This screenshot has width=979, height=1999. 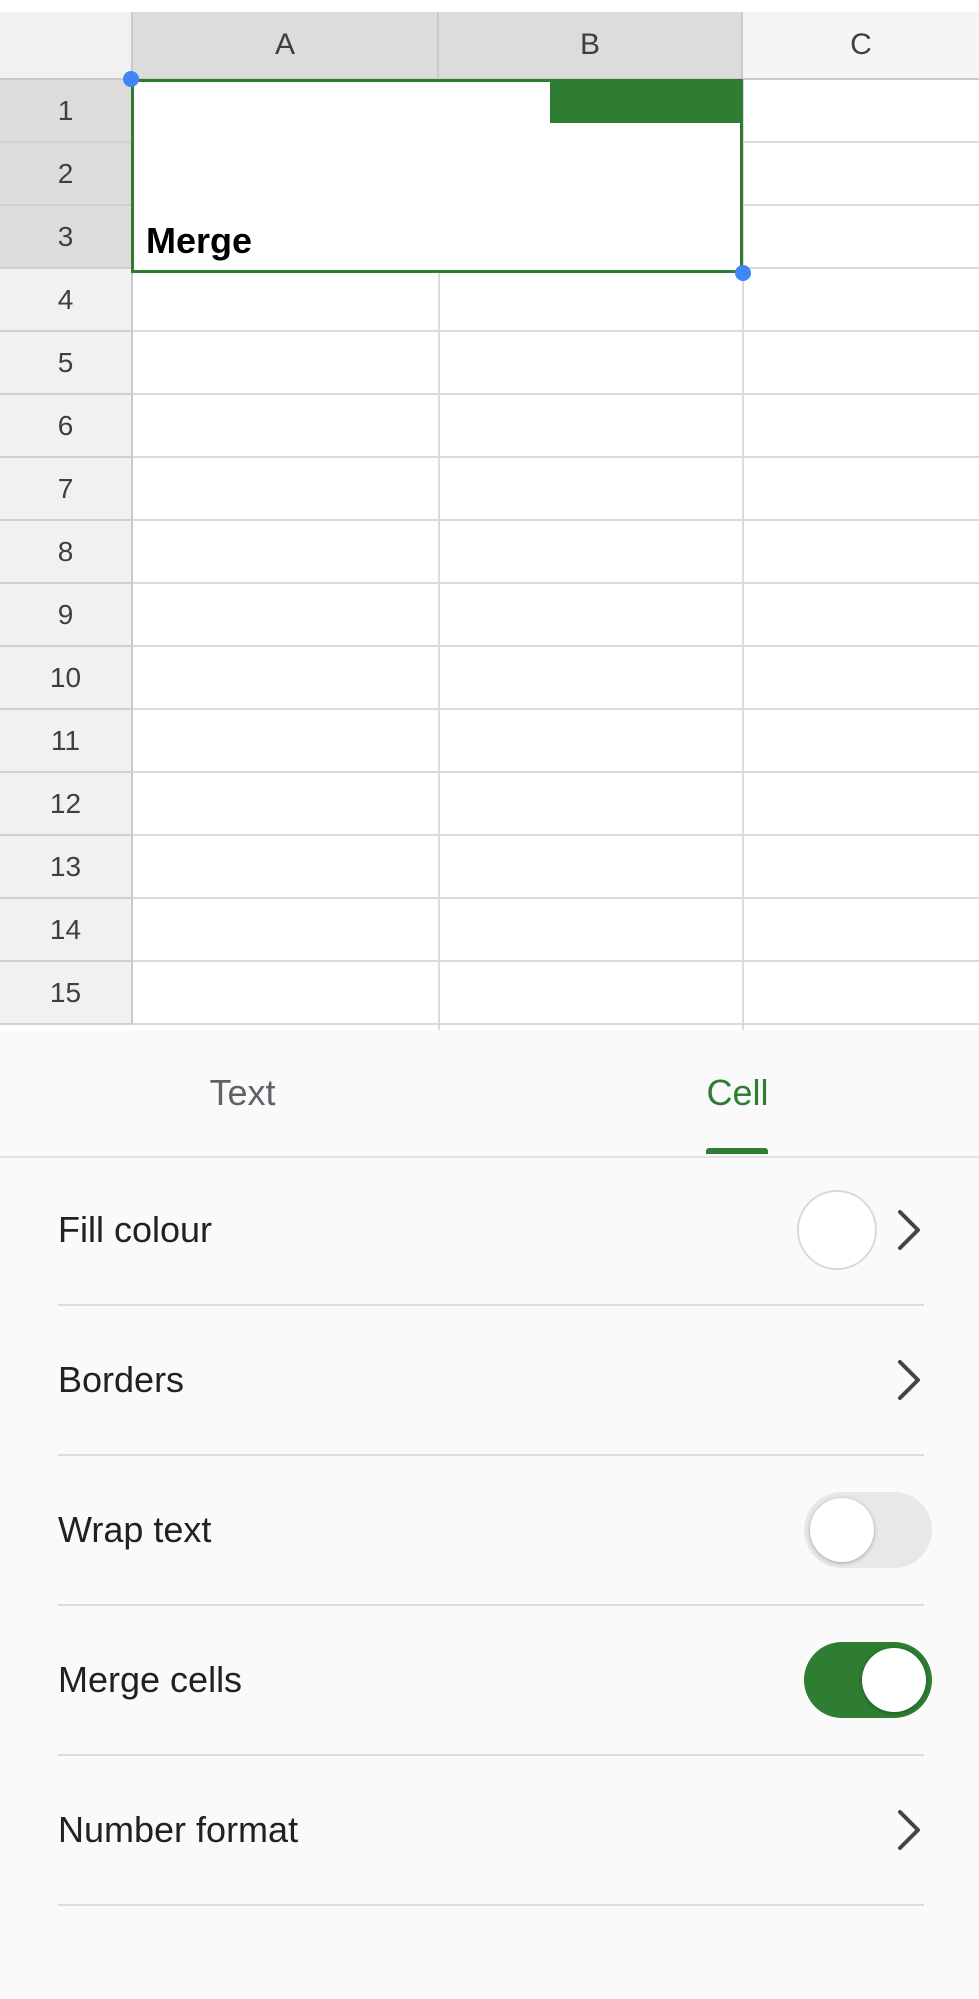 What do you see at coordinates (242, 1093) in the screenshot?
I see `tab-text: Text` at bounding box center [242, 1093].